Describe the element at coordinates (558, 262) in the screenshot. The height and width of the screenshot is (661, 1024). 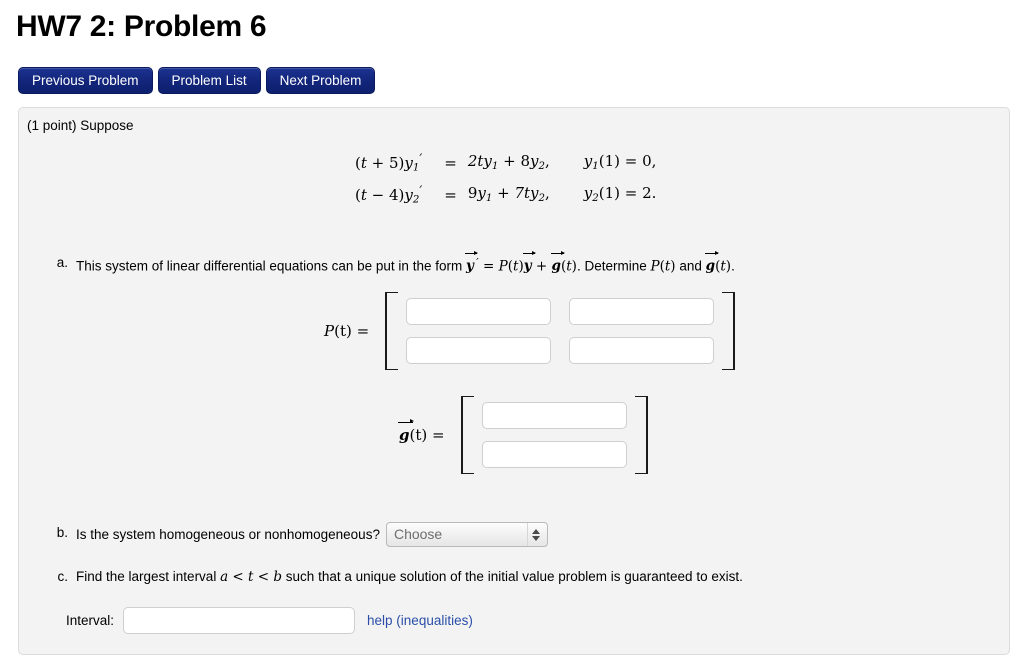
I see `vector-g-symbol: g` at that location.